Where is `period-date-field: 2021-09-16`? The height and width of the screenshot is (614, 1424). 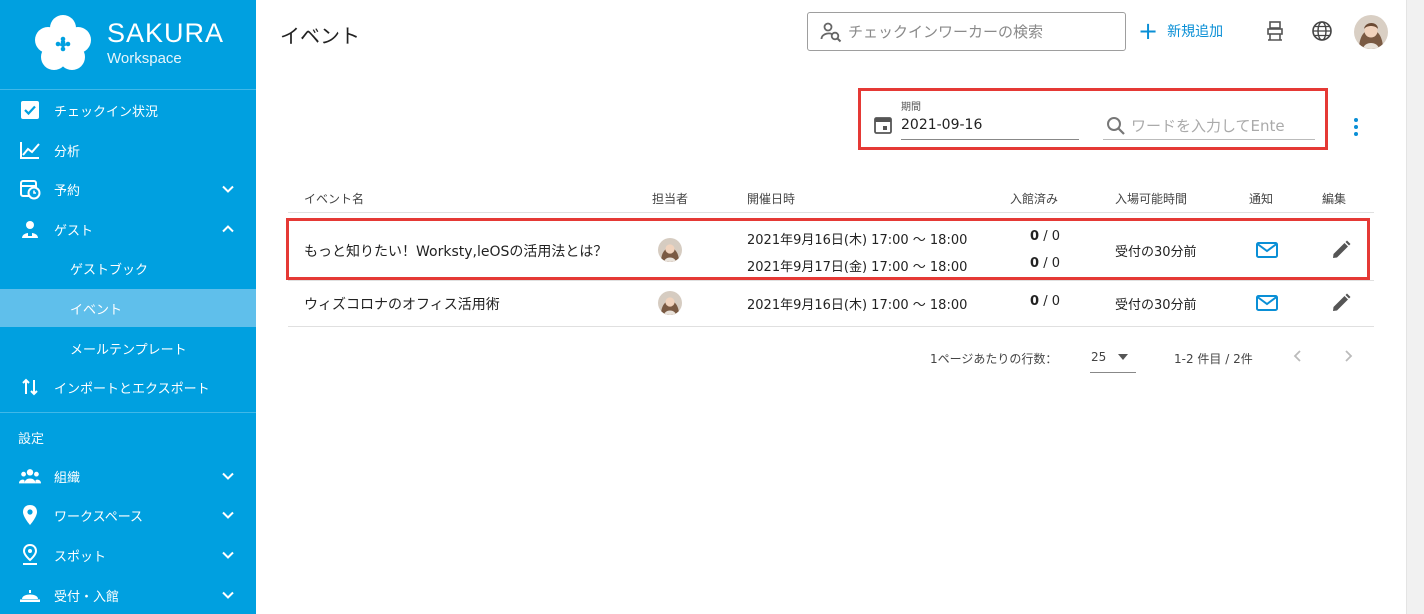
period-date-field: 2021-09-16 is located at coordinates (941, 125).